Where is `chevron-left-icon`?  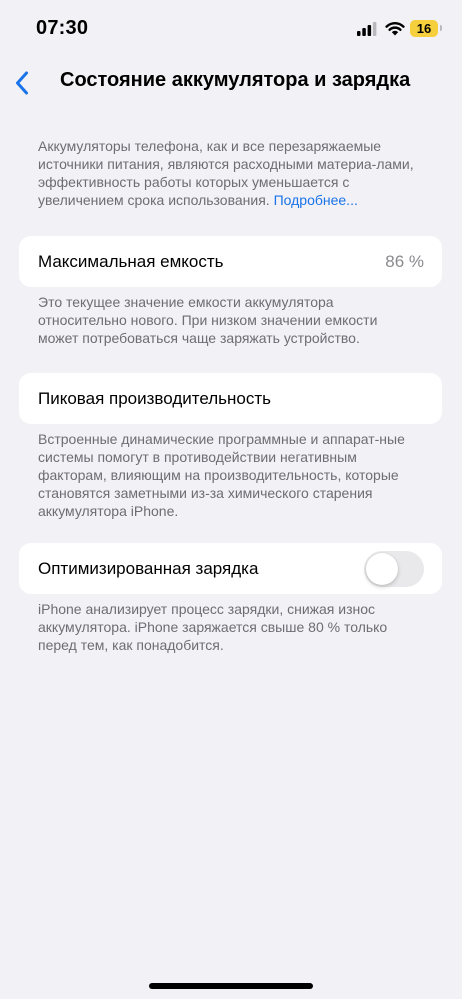 chevron-left-icon is located at coordinates (22, 83).